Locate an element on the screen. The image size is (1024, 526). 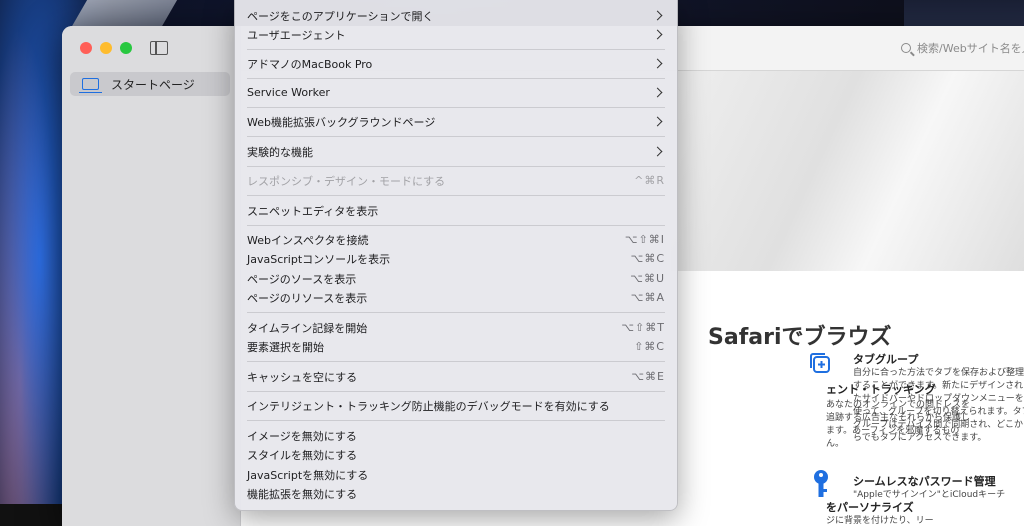
menu-item-label: ページのリソースを表示 is located at coordinates (307, 298).